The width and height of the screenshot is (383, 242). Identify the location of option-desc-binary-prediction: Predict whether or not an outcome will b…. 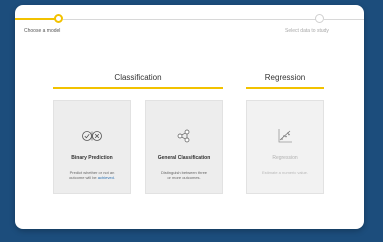
(92, 175).